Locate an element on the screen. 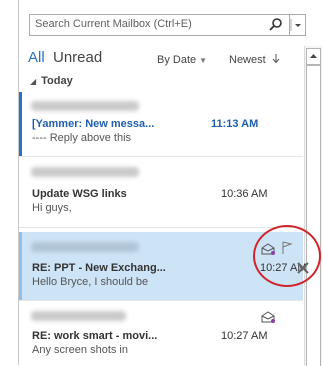  search-icon is located at coordinates (276, 25).